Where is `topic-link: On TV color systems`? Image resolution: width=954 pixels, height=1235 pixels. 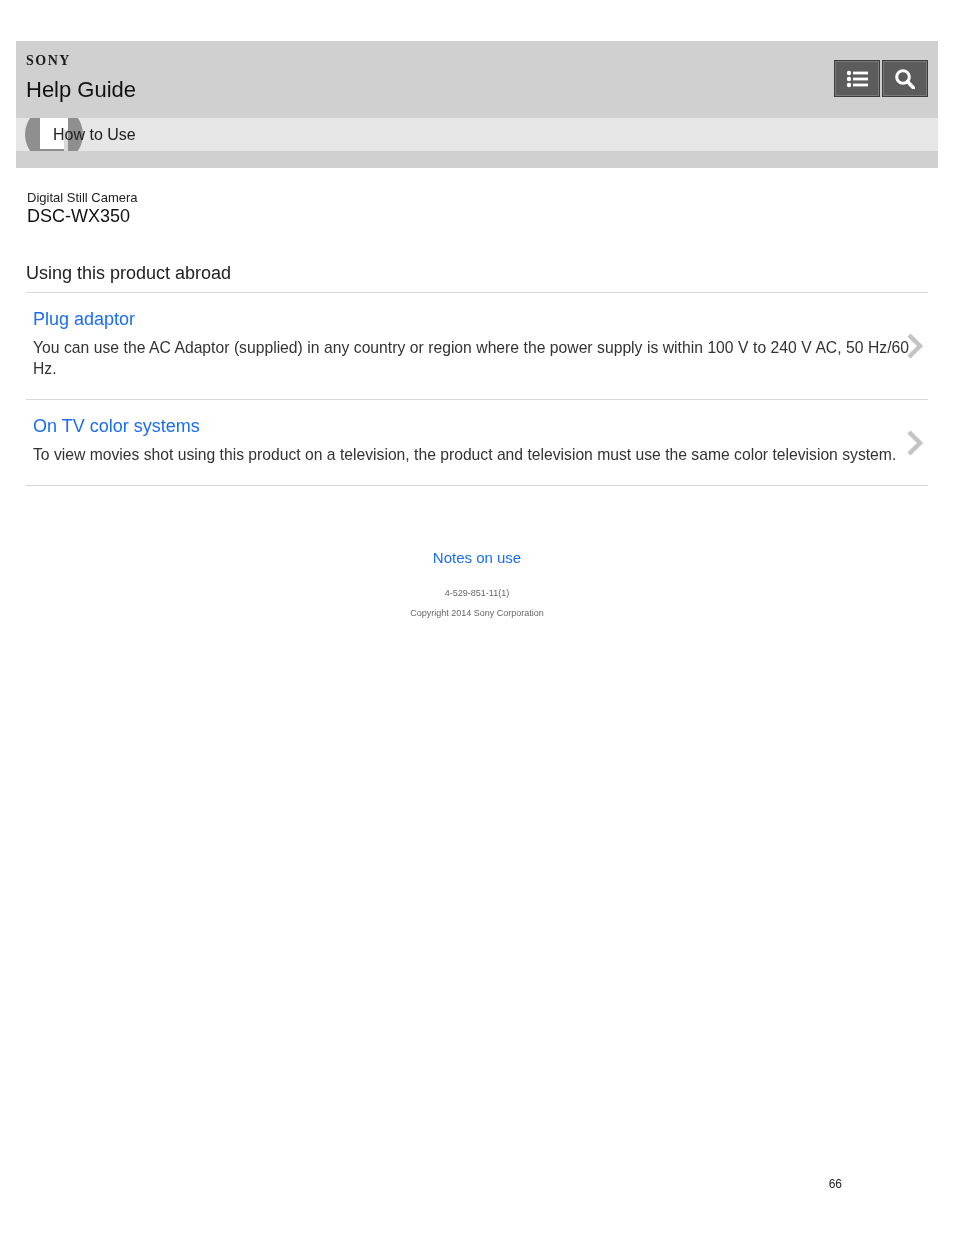 topic-link: On TV color systems is located at coordinates (116, 426).